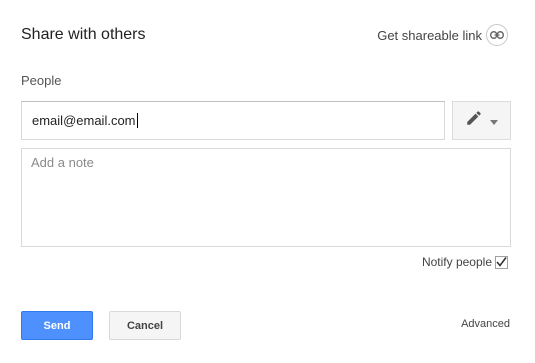  I want to click on caret-down-icon, so click(494, 121).